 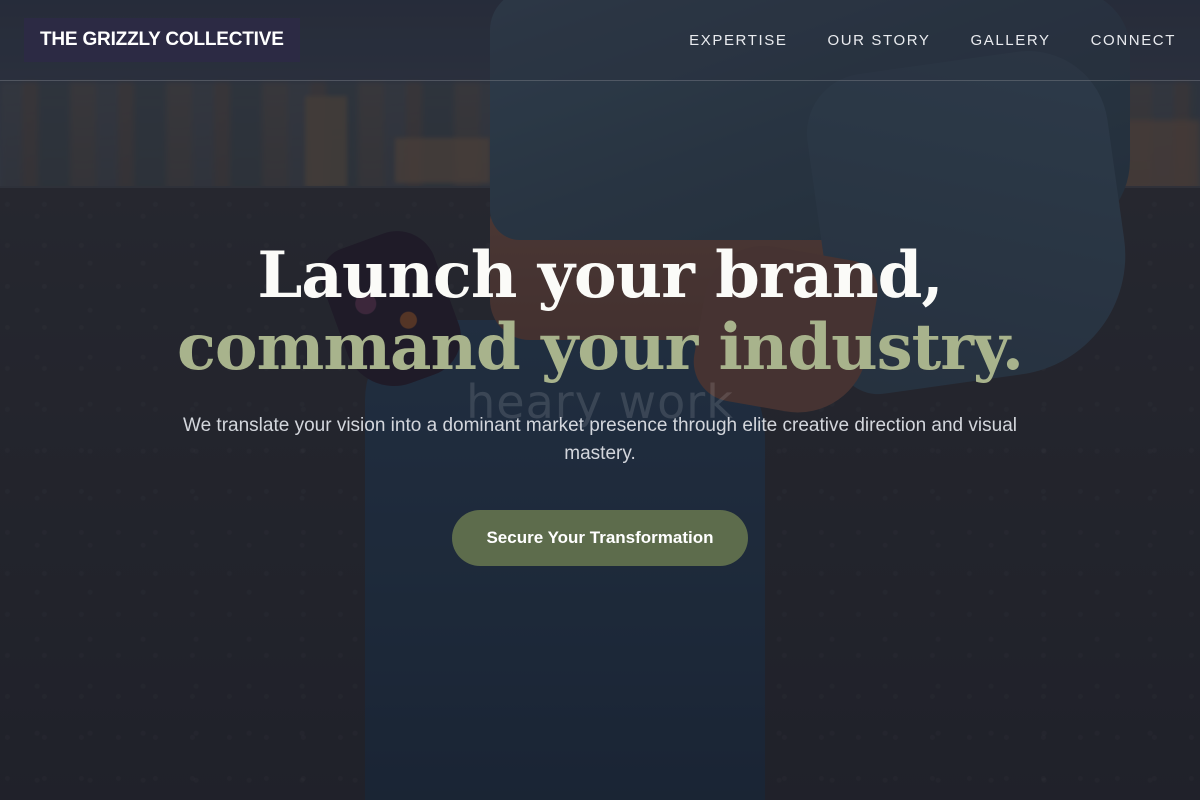 I want to click on nav-link-our-story: OUR STORY, so click(x=878, y=40).